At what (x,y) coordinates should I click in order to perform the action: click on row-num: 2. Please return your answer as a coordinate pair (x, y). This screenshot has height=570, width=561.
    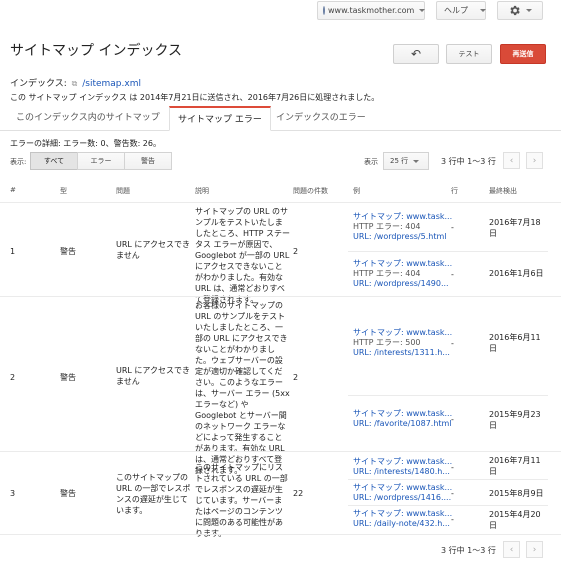
    Looking at the image, I should click on (13, 377).